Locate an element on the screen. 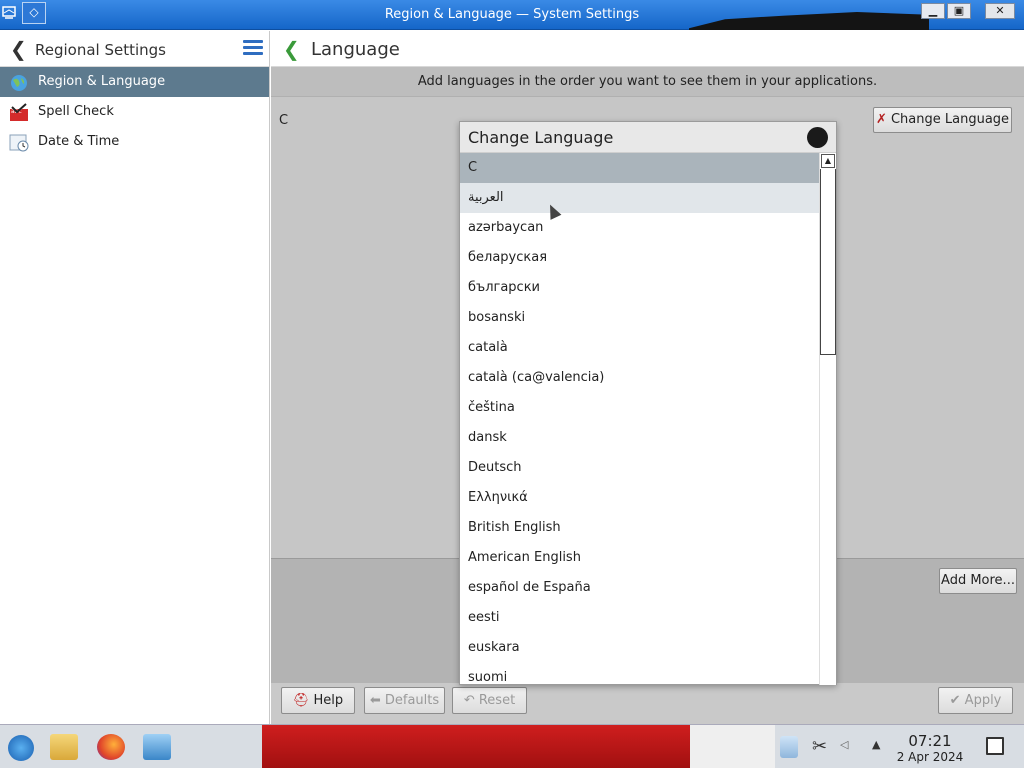 This screenshot has height=768, width=1024. change-language-button: ✗ Change Language is located at coordinates (942, 120).